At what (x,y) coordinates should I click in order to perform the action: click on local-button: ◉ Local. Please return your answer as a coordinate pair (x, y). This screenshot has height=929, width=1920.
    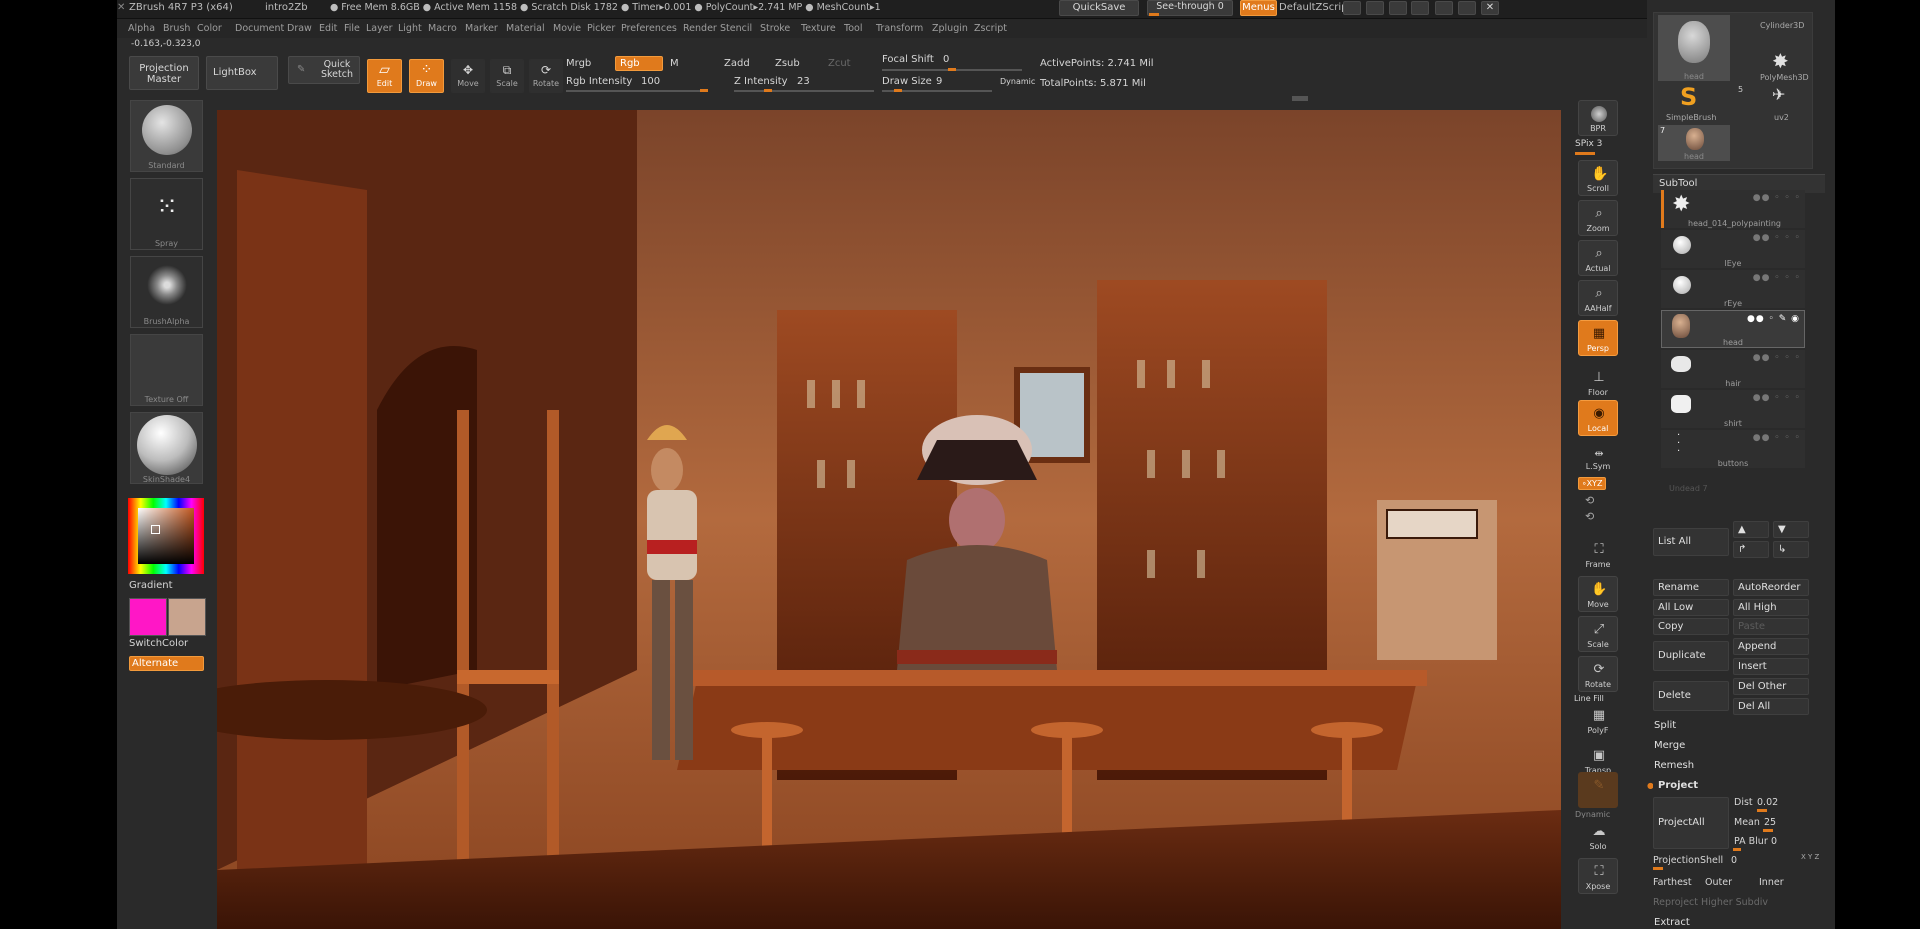
    Looking at the image, I should click on (1598, 418).